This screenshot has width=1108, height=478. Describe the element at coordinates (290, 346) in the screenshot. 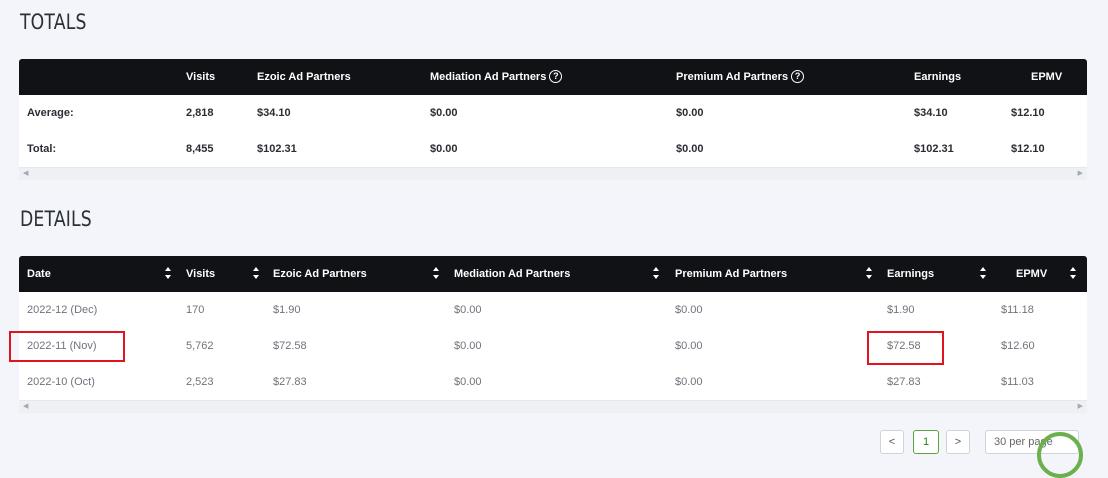

I see `cell-ezoic: $72.58` at that location.